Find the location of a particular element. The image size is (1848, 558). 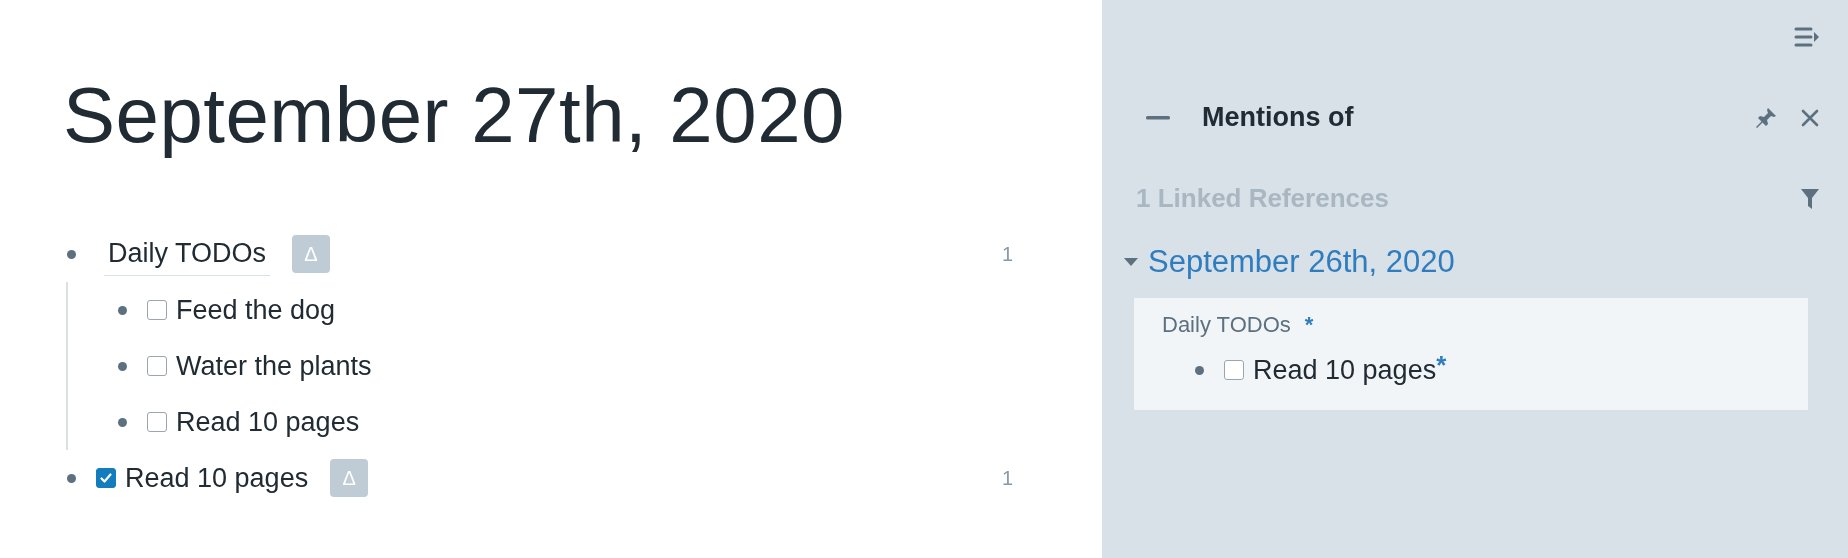

block-text: Water the plants is located at coordinates (274, 366).